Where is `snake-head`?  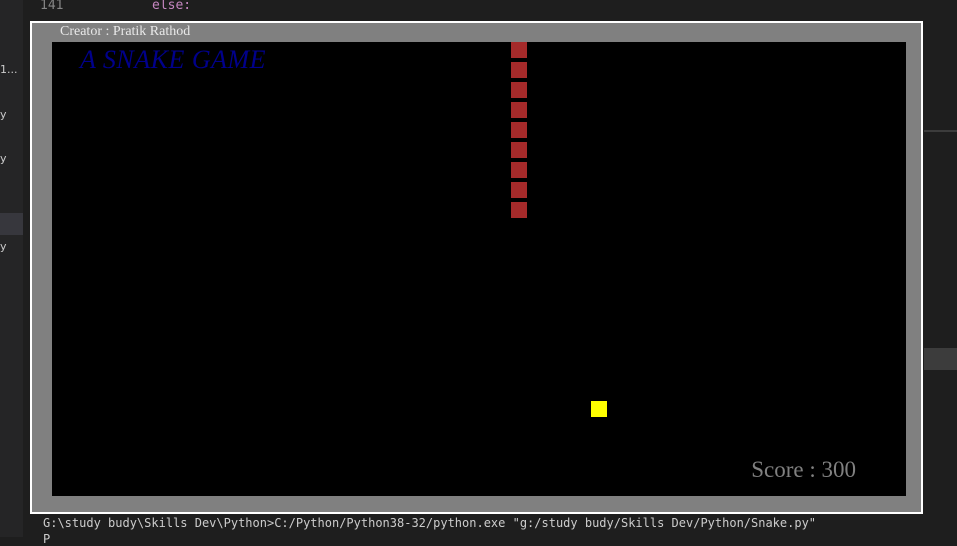 snake-head is located at coordinates (519, 210).